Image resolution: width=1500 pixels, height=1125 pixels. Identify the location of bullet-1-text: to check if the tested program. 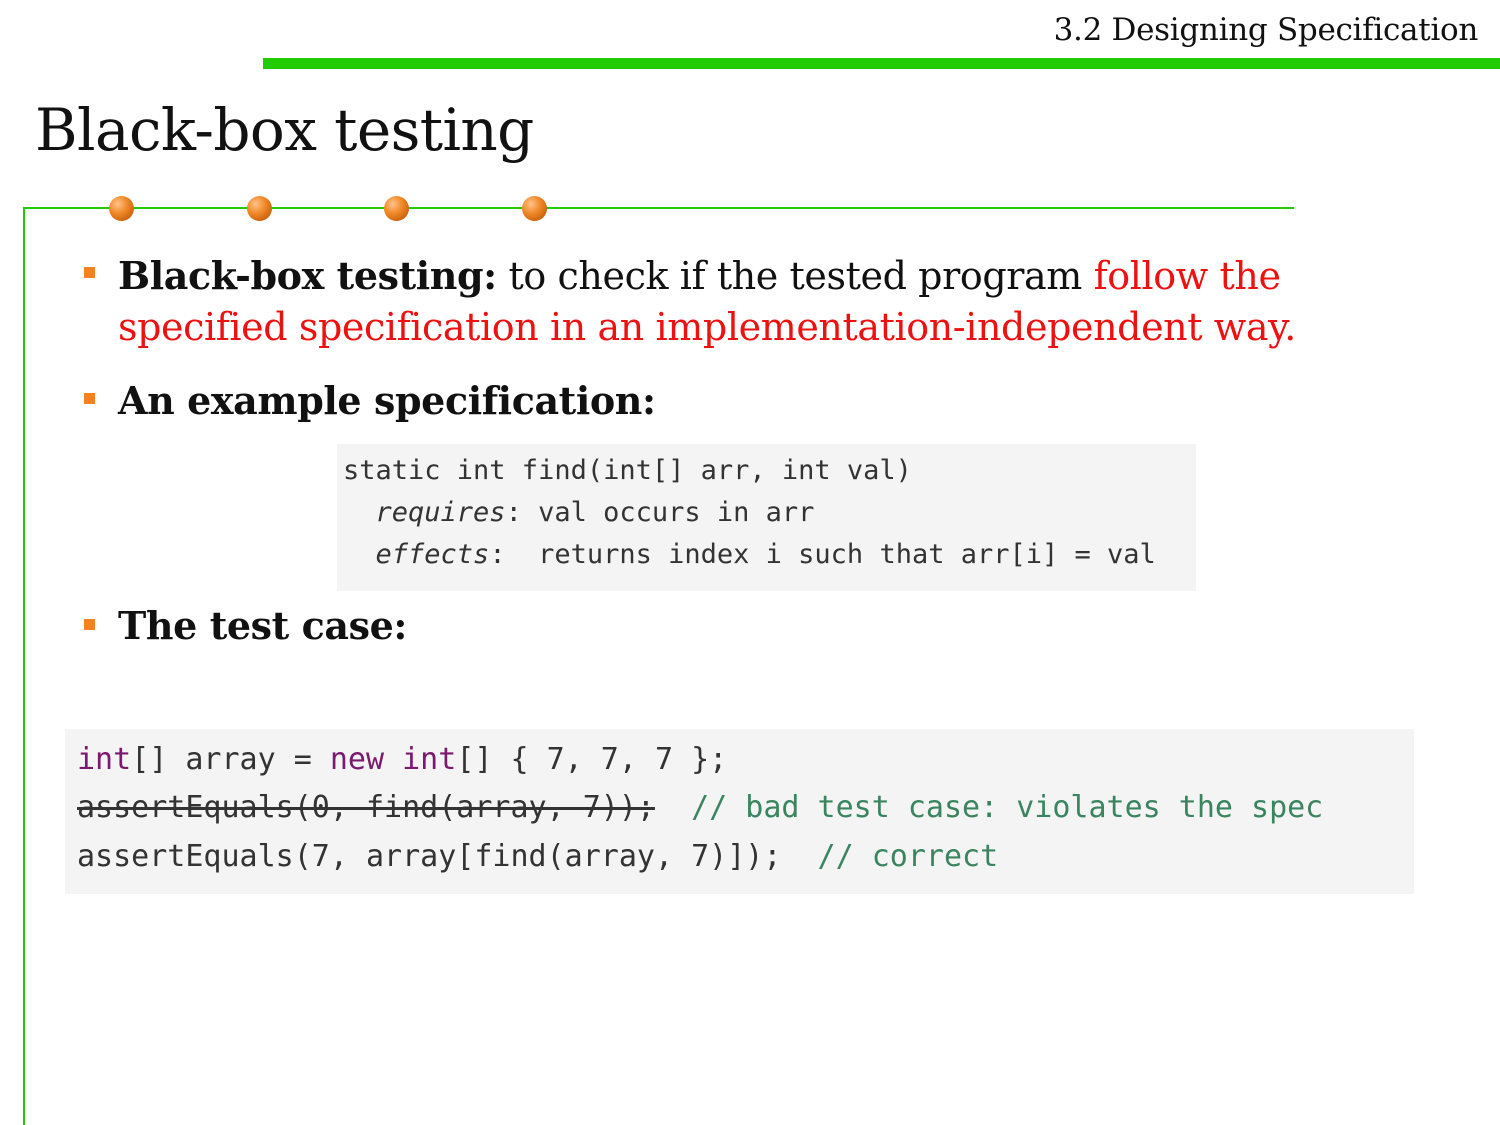
(795, 276).